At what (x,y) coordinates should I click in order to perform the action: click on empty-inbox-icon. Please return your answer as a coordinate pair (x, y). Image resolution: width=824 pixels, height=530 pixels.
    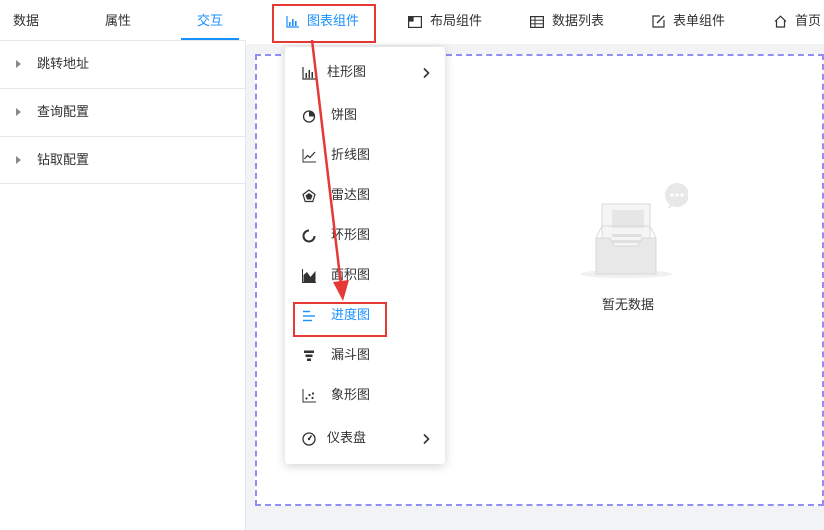
    Looking at the image, I should click on (634, 230).